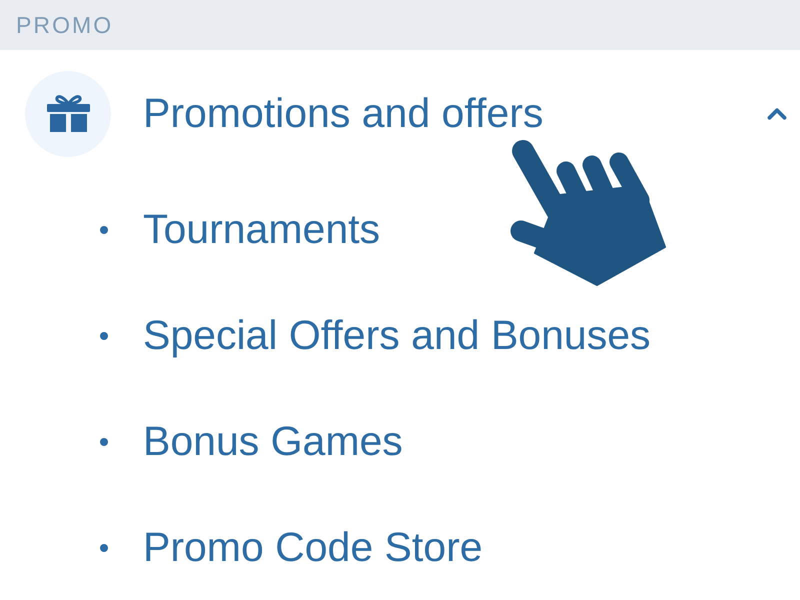  I want to click on submenu-link: Tournaments, so click(261, 230).